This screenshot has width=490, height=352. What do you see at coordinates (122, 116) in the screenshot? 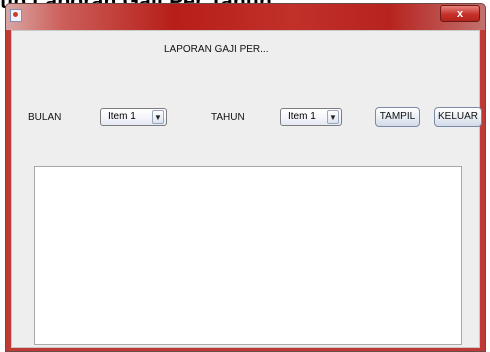
I see `bulan-combo-value: Item 1` at bounding box center [122, 116].